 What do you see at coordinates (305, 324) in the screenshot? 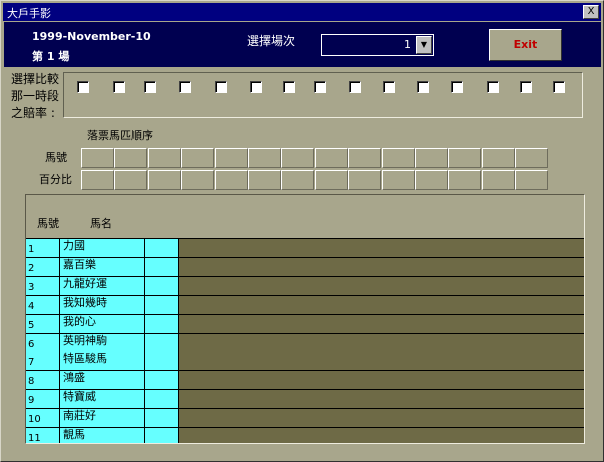
I see `table-row: 5 我的心` at bounding box center [305, 324].